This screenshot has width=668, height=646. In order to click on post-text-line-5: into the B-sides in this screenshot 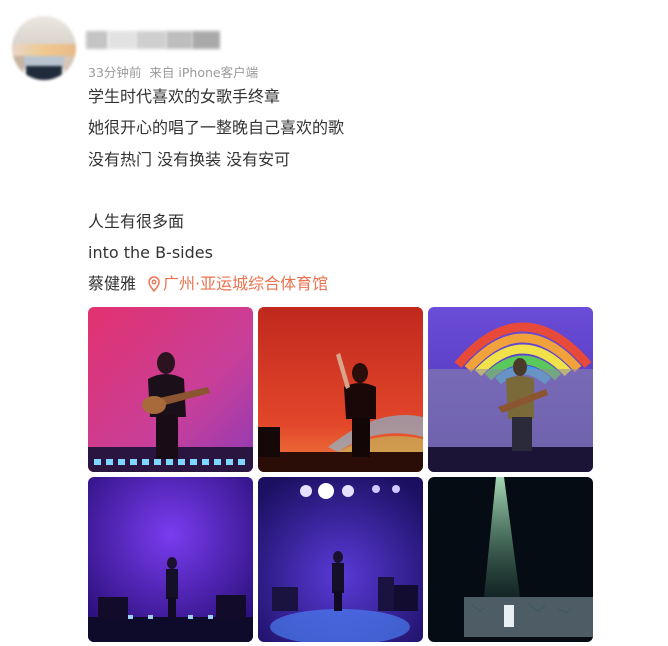, I will do `click(150, 252)`.